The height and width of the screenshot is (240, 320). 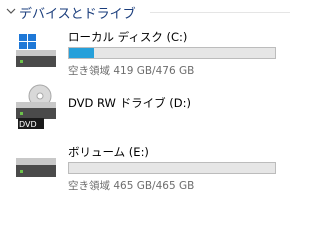 What do you see at coordinates (36, 167) in the screenshot?
I see `hard-drive-icon` at bounding box center [36, 167].